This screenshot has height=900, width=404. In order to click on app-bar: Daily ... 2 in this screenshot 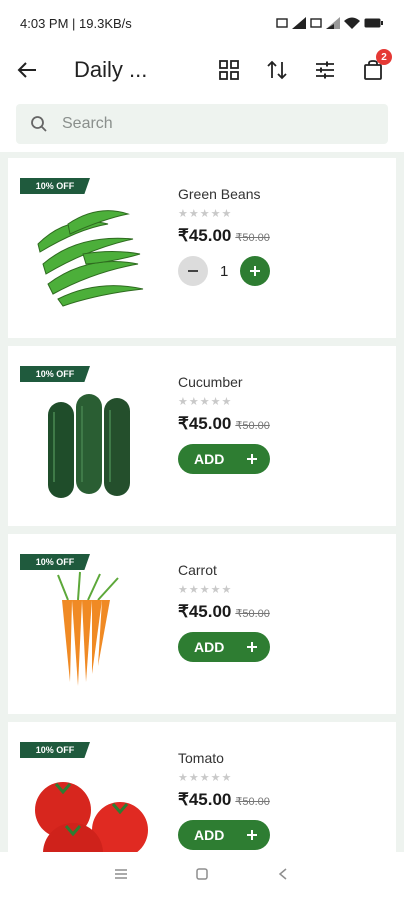, I will do `click(202, 70)`.